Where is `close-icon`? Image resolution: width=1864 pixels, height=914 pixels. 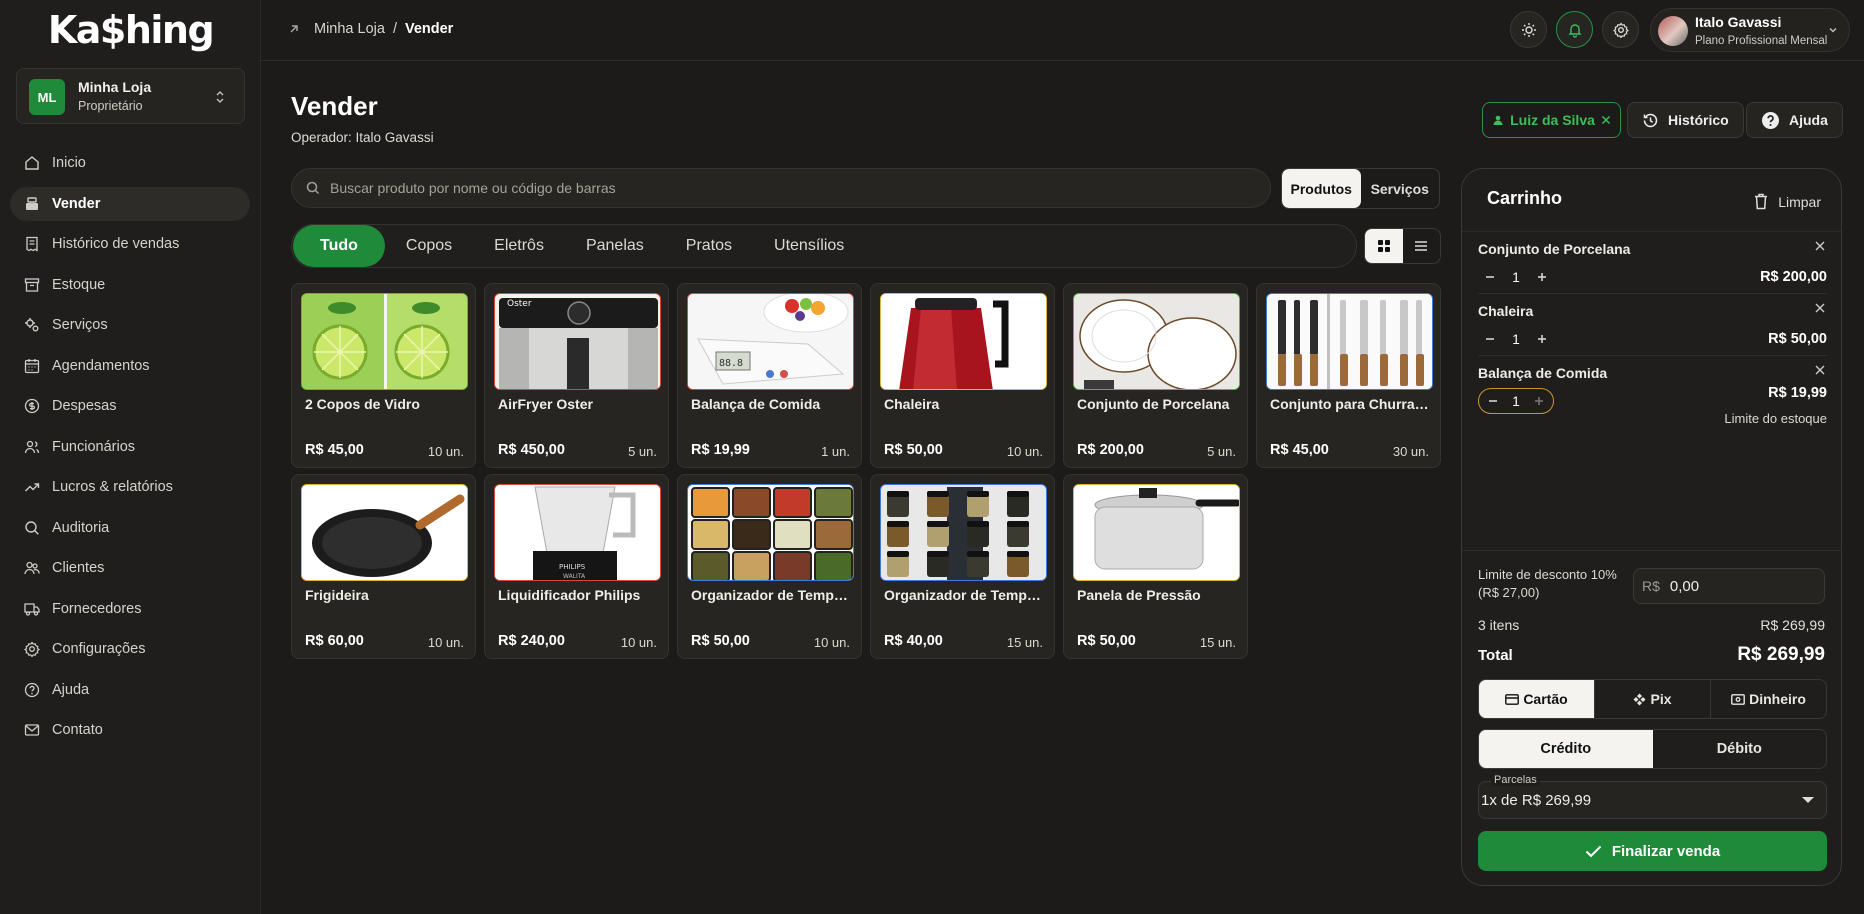 close-icon is located at coordinates (1606, 120).